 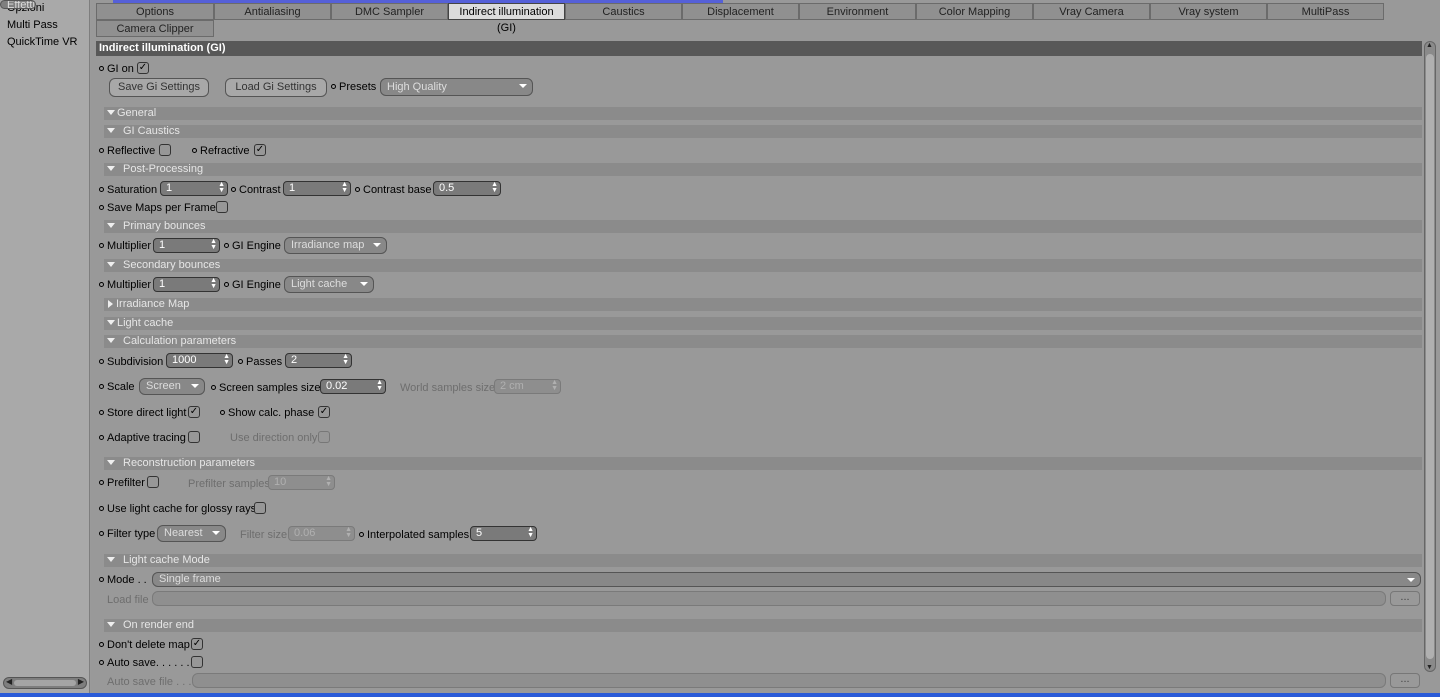 What do you see at coordinates (769, 598) in the screenshot?
I see `load-file-field` at bounding box center [769, 598].